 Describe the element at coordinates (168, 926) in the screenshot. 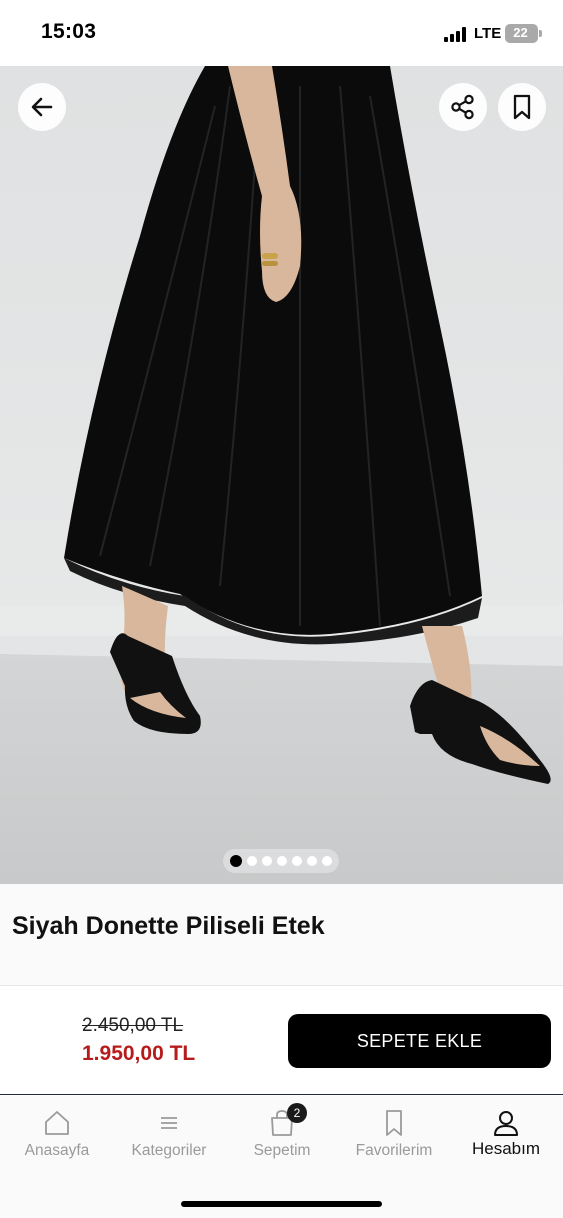

I see `product-title: Siyah Donette Piliseli Etek` at that location.